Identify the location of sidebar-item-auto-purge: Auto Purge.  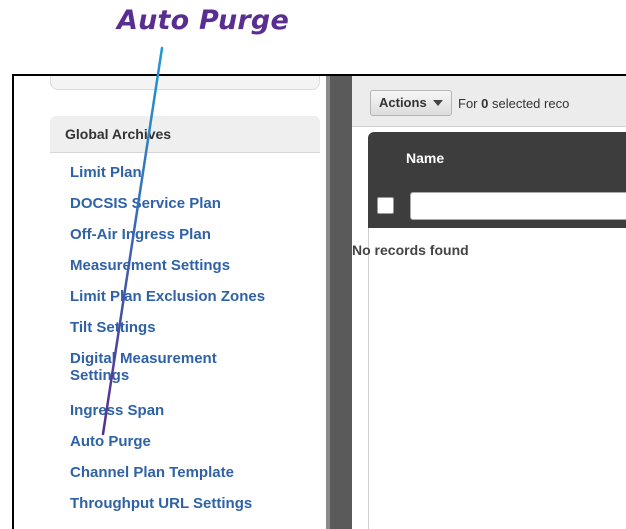
(167, 448).